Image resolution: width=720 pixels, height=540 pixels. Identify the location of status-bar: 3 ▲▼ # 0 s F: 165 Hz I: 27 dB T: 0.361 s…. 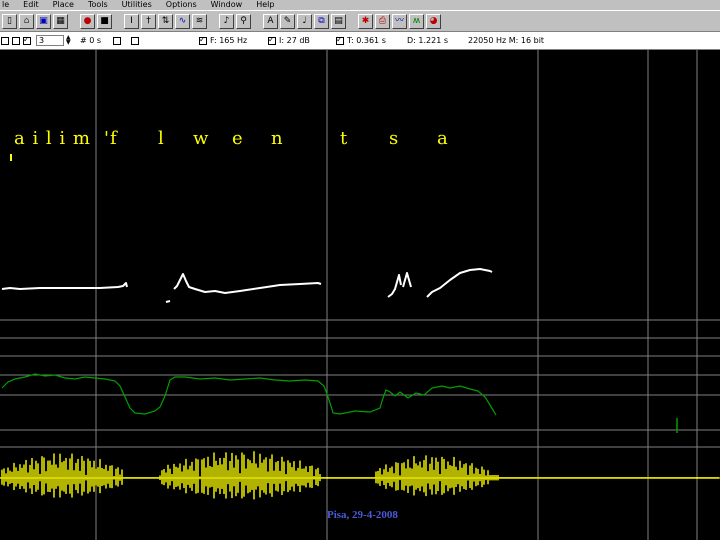
(360, 41).